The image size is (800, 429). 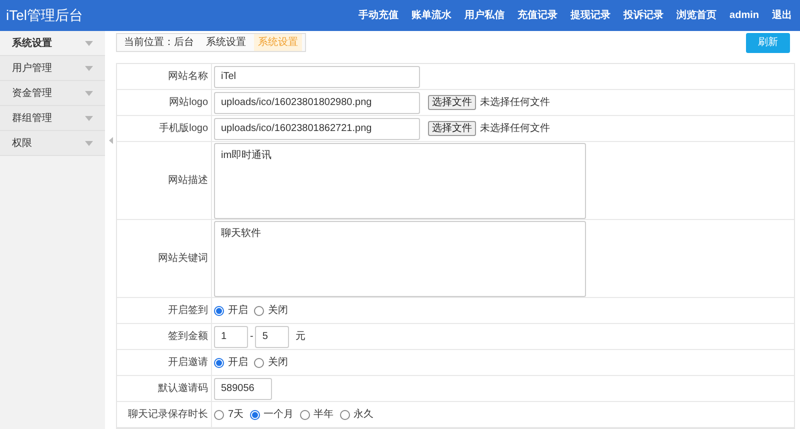 What do you see at coordinates (243, 389) in the screenshot?
I see `text-field: 589056` at bounding box center [243, 389].